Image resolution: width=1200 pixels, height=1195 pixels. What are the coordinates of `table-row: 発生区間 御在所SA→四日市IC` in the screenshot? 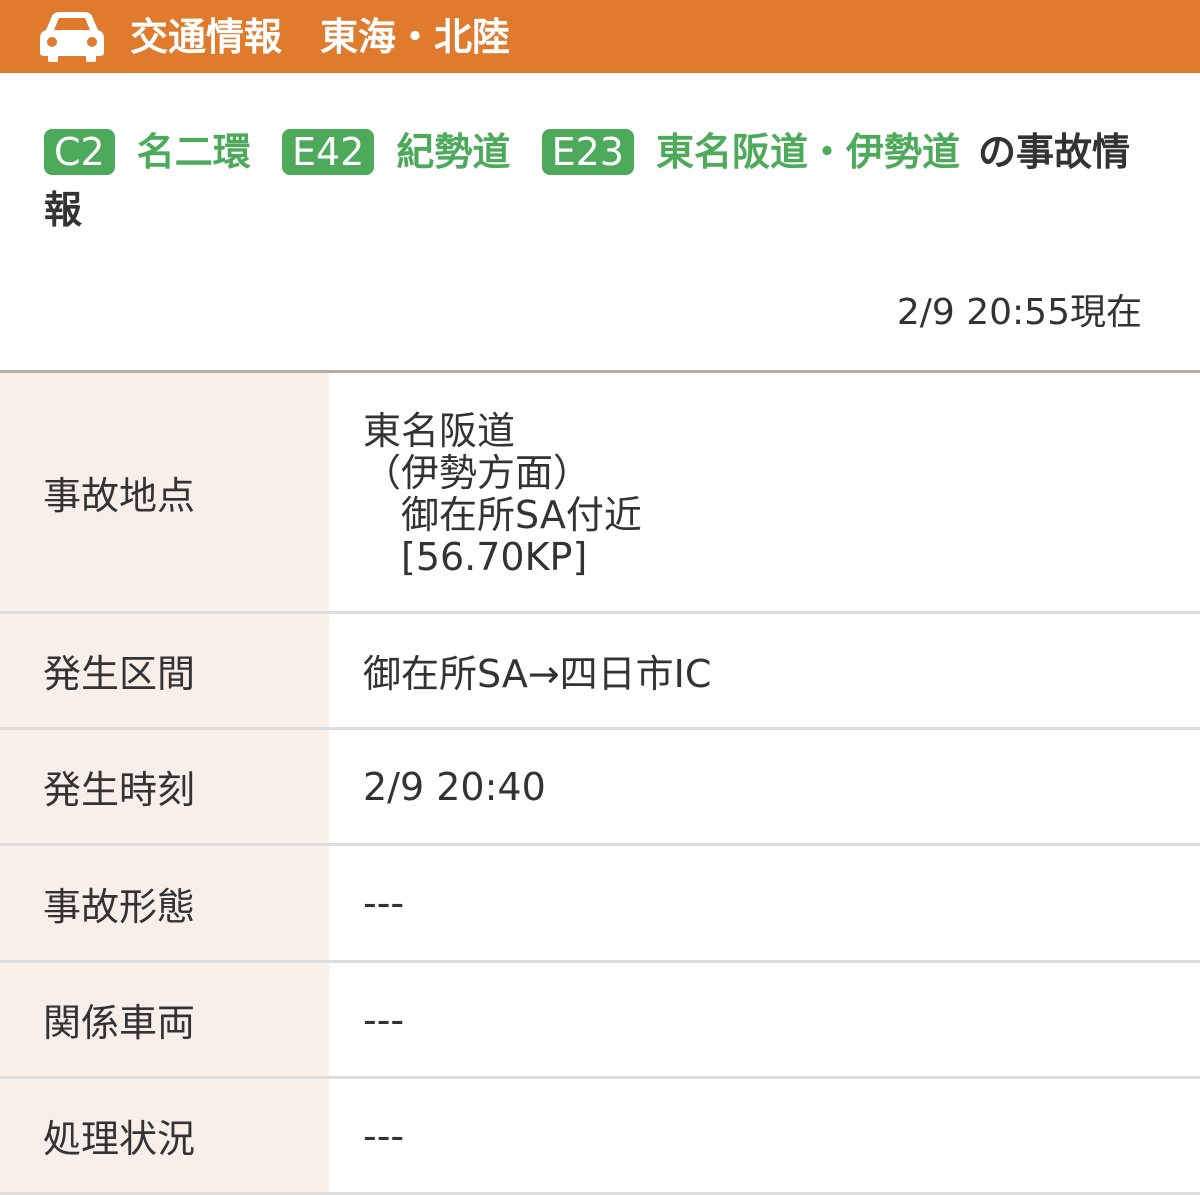 It's located at (600, 672).